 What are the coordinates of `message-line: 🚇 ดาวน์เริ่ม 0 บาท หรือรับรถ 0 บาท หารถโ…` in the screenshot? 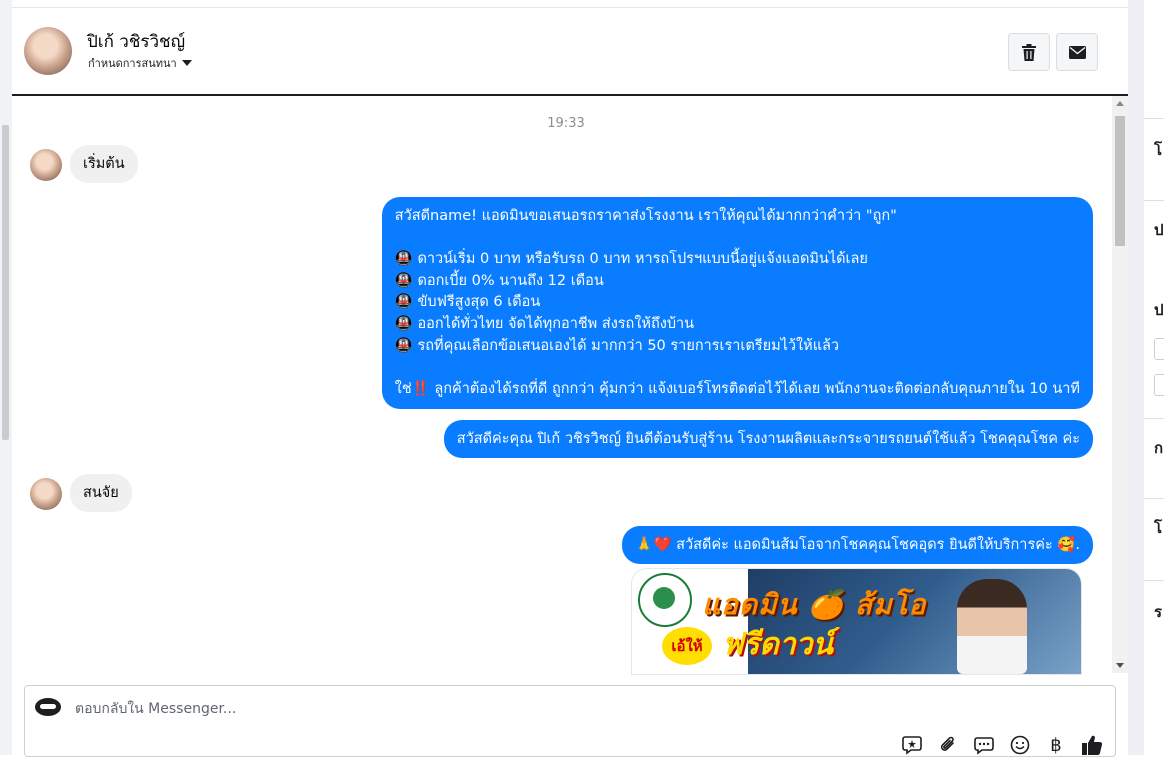 It's located at (631, 259).